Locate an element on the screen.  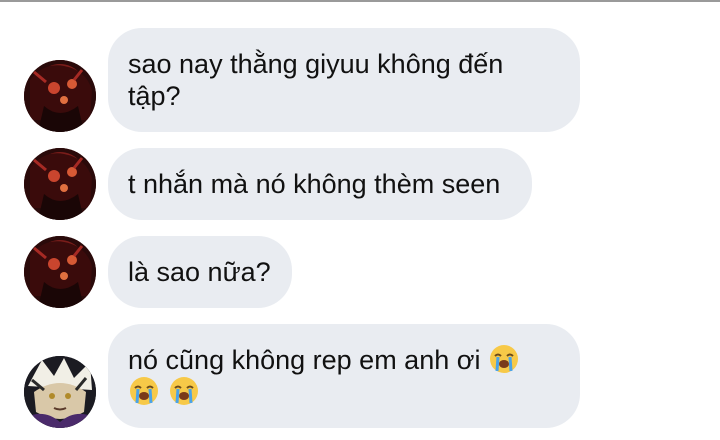
message-bubble: t nhắn mà nó không thèm seen is located at coordinates (320, 184).